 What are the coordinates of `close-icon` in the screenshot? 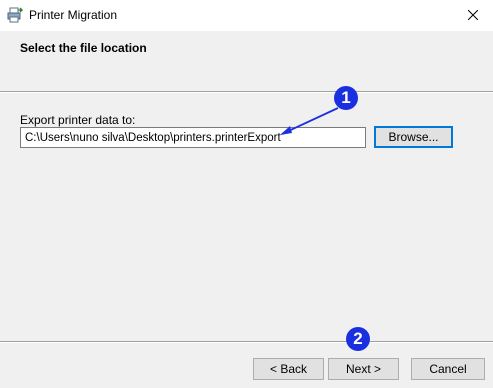 It's located at (473, 16).